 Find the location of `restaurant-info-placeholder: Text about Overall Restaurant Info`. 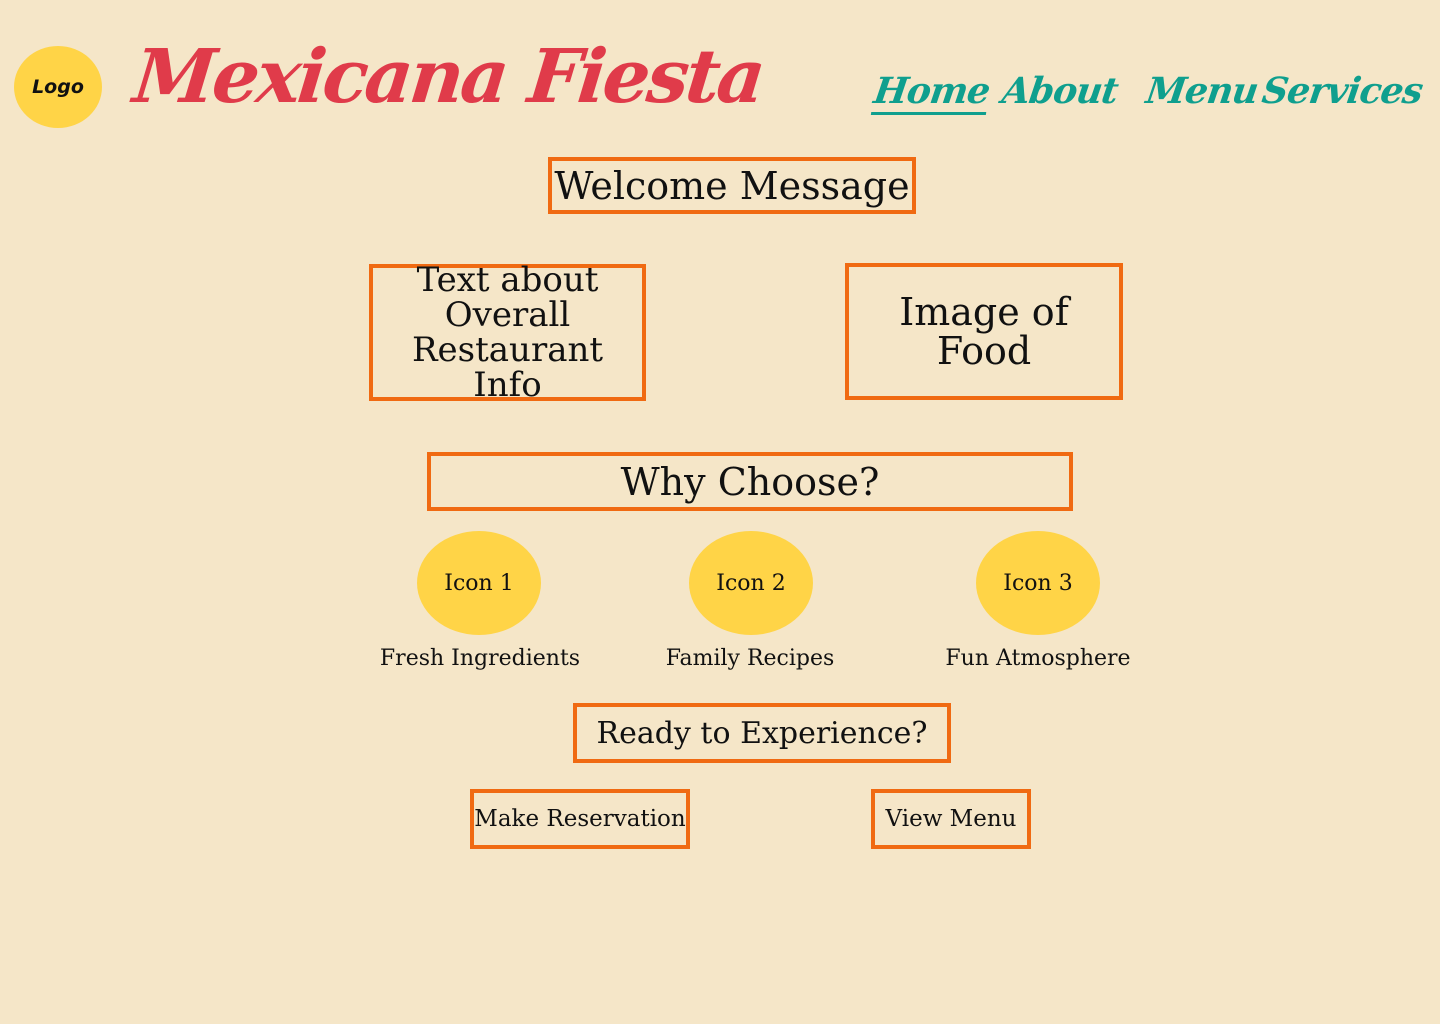

restaurant-info-placeholder: Text about Overall Restaurant Info is located at coordinates (507, 332).